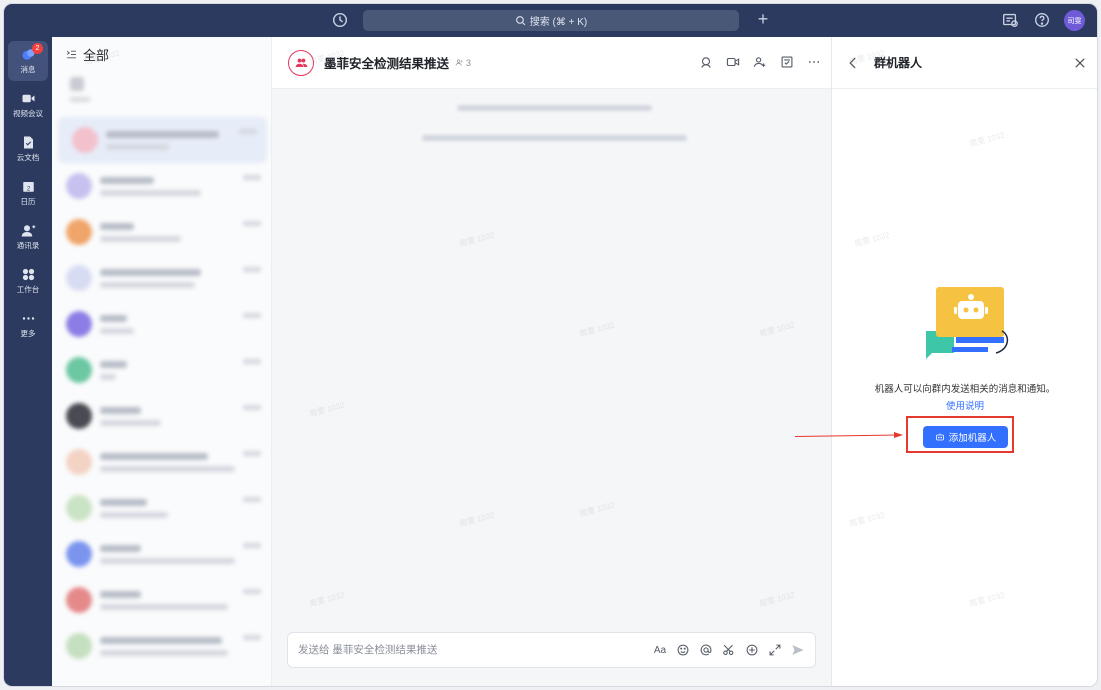 The width and height of the screenshot is (1101, 690). Describe the element at coordinates (28, 113) in the screenshot. I see `rail-label: 视频会议` at that location.